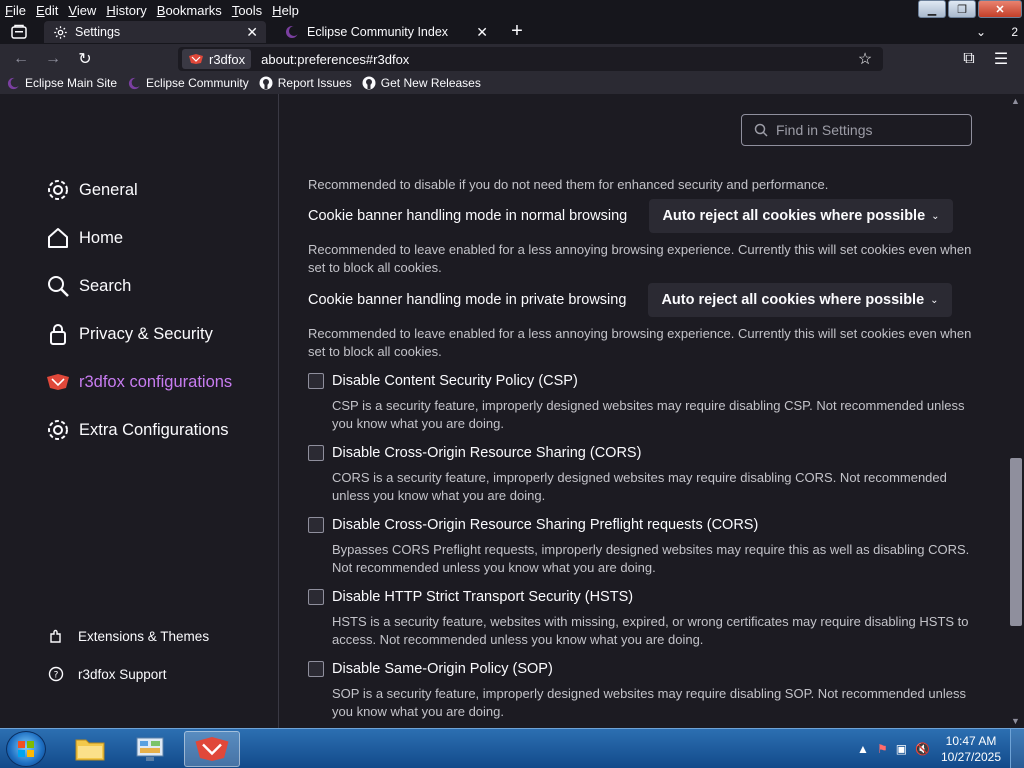 This screenshot has height=768, width=1024. Describe the element at coordinates (285, 10) in the screenshot. I see `menu-help: Help` at that location.